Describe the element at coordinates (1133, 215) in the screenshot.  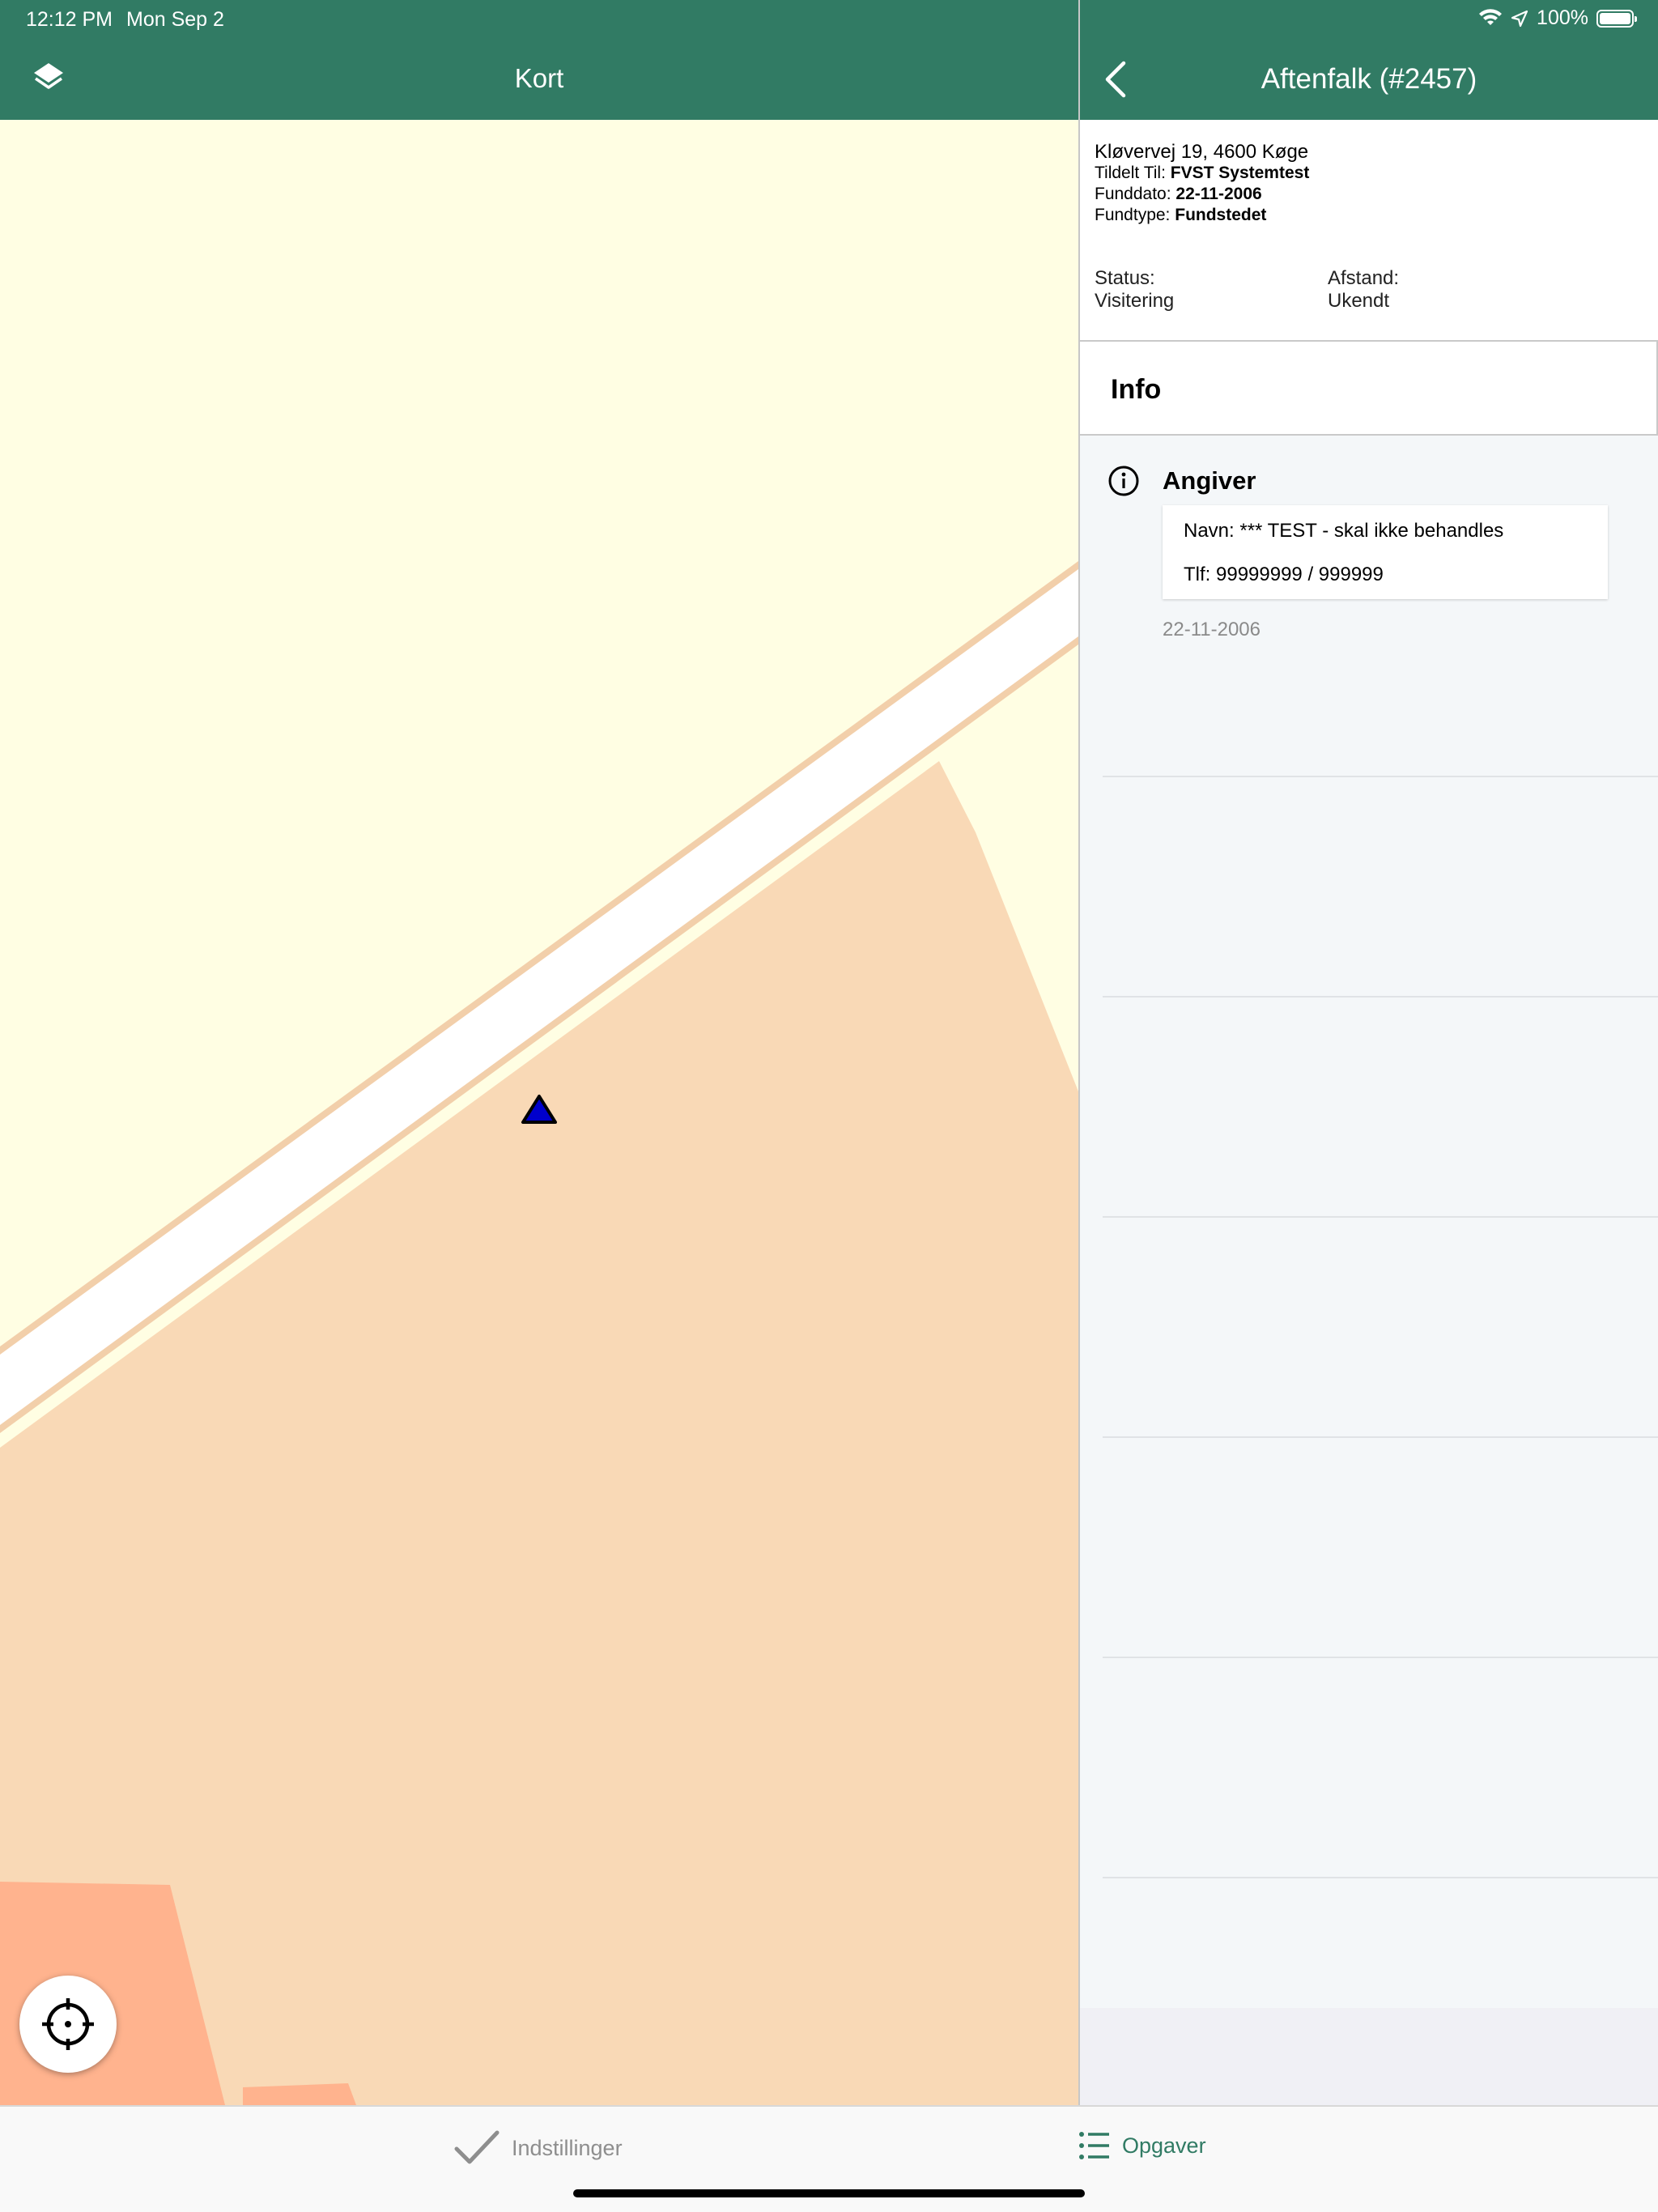
I see `fundtype-label: Fundtype:` at that location.